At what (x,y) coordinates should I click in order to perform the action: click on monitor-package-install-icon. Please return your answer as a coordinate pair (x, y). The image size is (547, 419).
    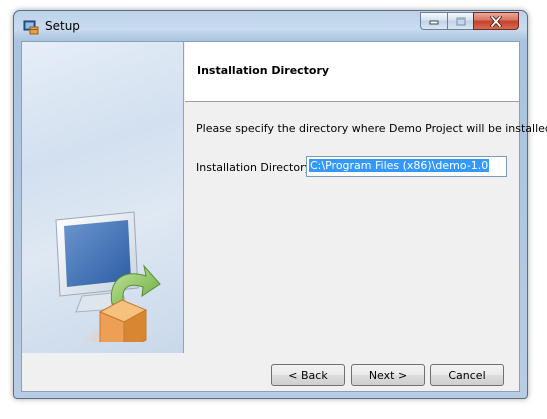
    Looking at the image, I should click on (108, 276).